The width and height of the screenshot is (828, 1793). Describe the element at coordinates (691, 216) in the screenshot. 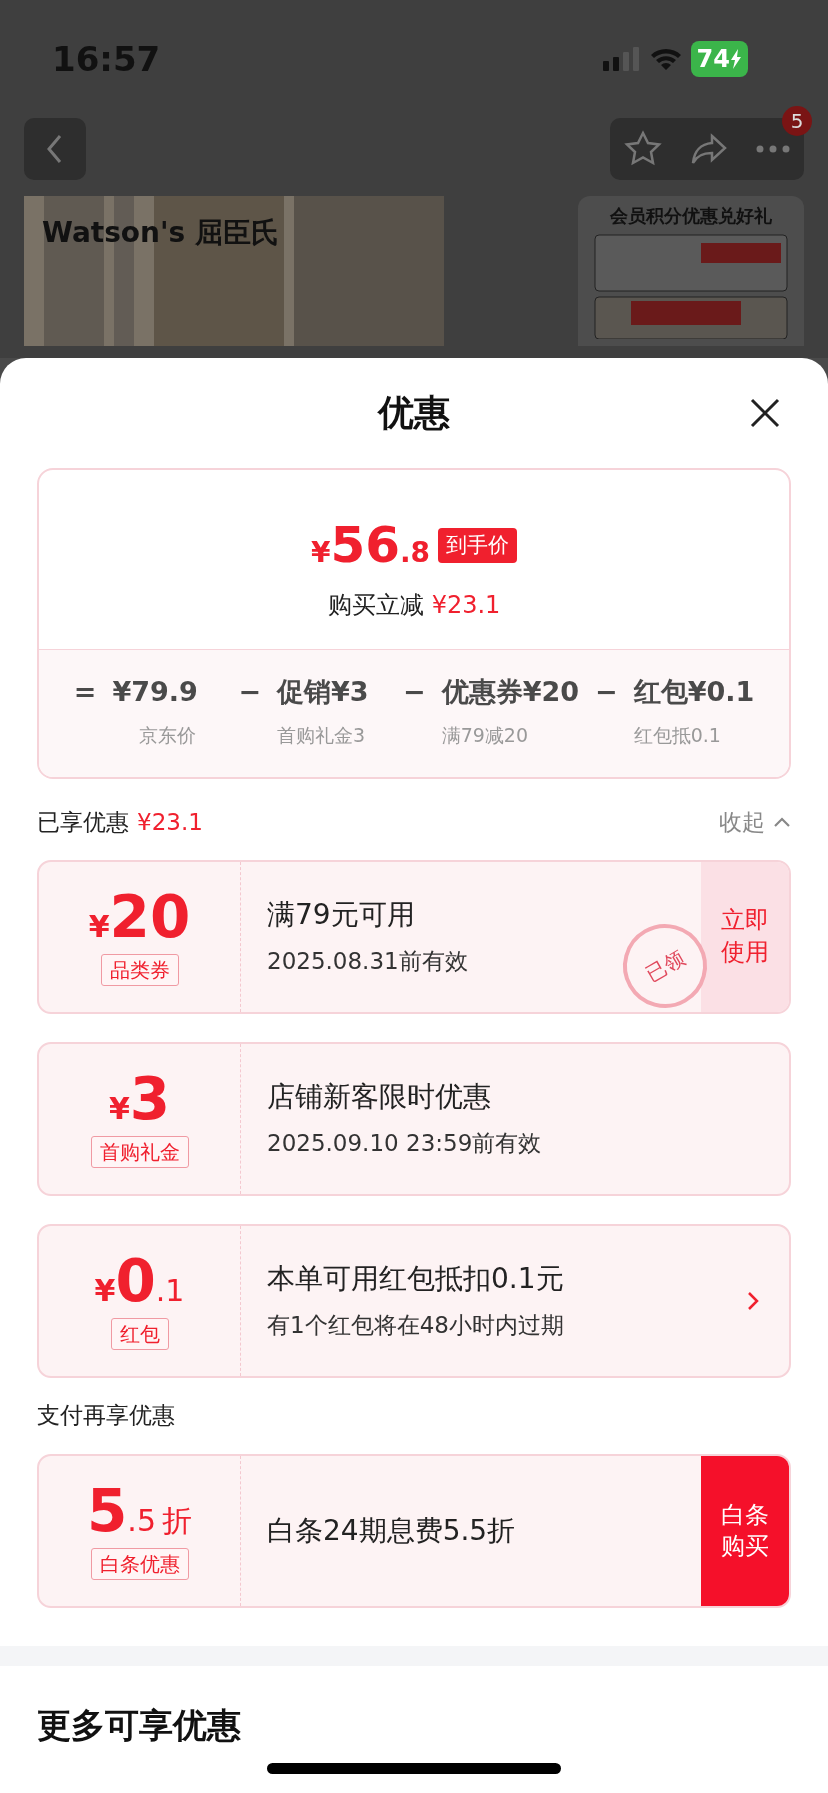

I see `panel-title: 会员积分优惠兑好礼` at that location.